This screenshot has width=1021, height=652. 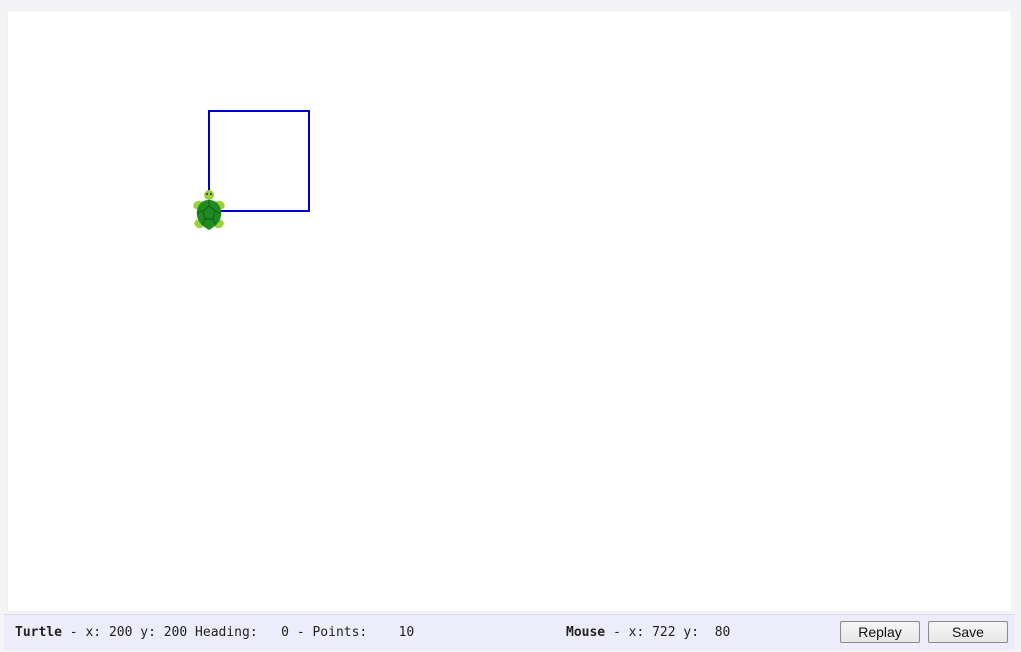 What do you see at coordinates (406, 632) in the screenshot?
I see `points-value: 10` at bounding box center [406, 632].